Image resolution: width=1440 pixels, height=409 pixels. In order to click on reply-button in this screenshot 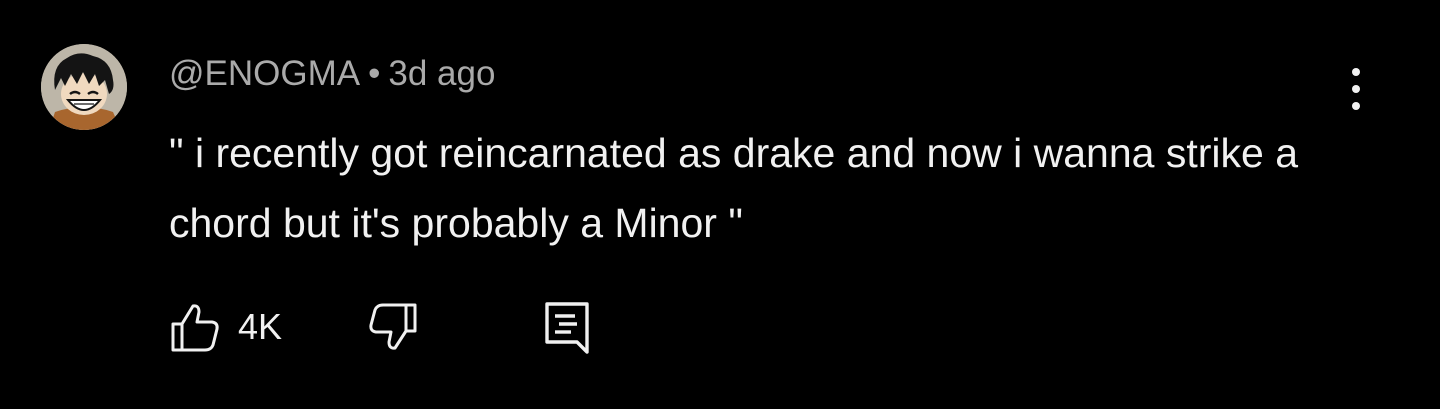, I will do `click(568, 327)`.